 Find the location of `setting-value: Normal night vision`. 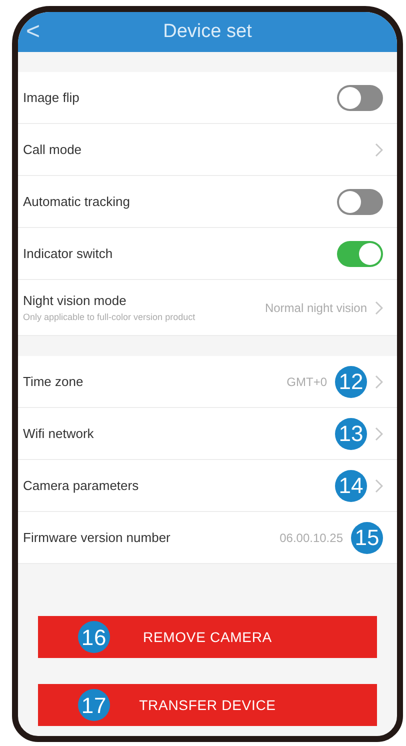

setting-value: Normal night vision is located at coordinates (315, 308).